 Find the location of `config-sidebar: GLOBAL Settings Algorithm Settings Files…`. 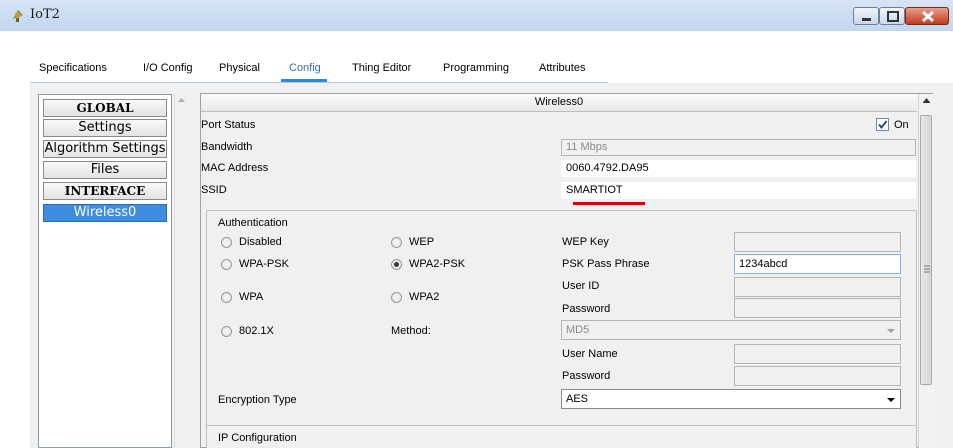

config-sidebar: GLOBAL Settings Algorithm Settings Files… is located at coordinates (105, 271).